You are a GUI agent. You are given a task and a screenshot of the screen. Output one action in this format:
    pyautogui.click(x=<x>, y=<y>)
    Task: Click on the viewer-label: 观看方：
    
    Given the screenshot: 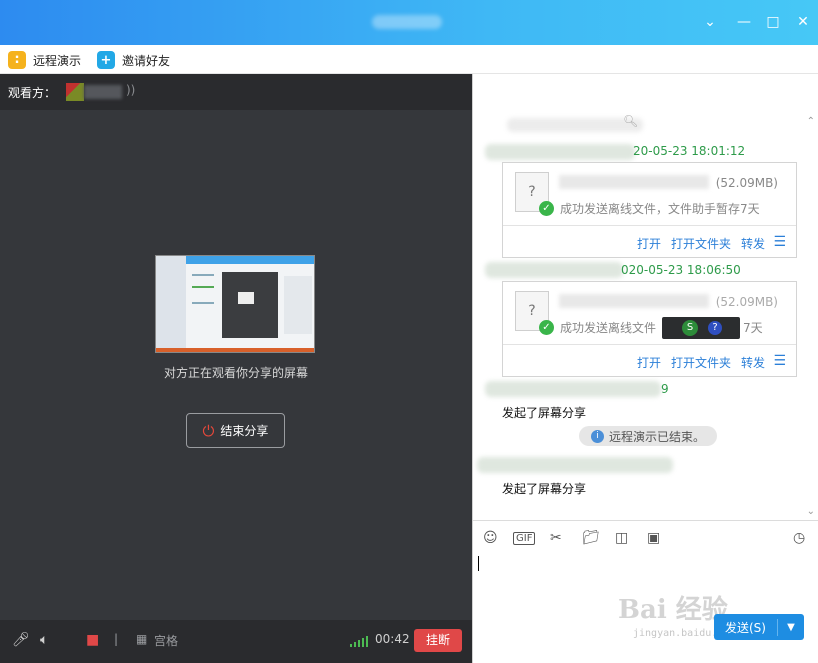 What is the action you would take?
    pyautogui.click(x=32, y=93)
    